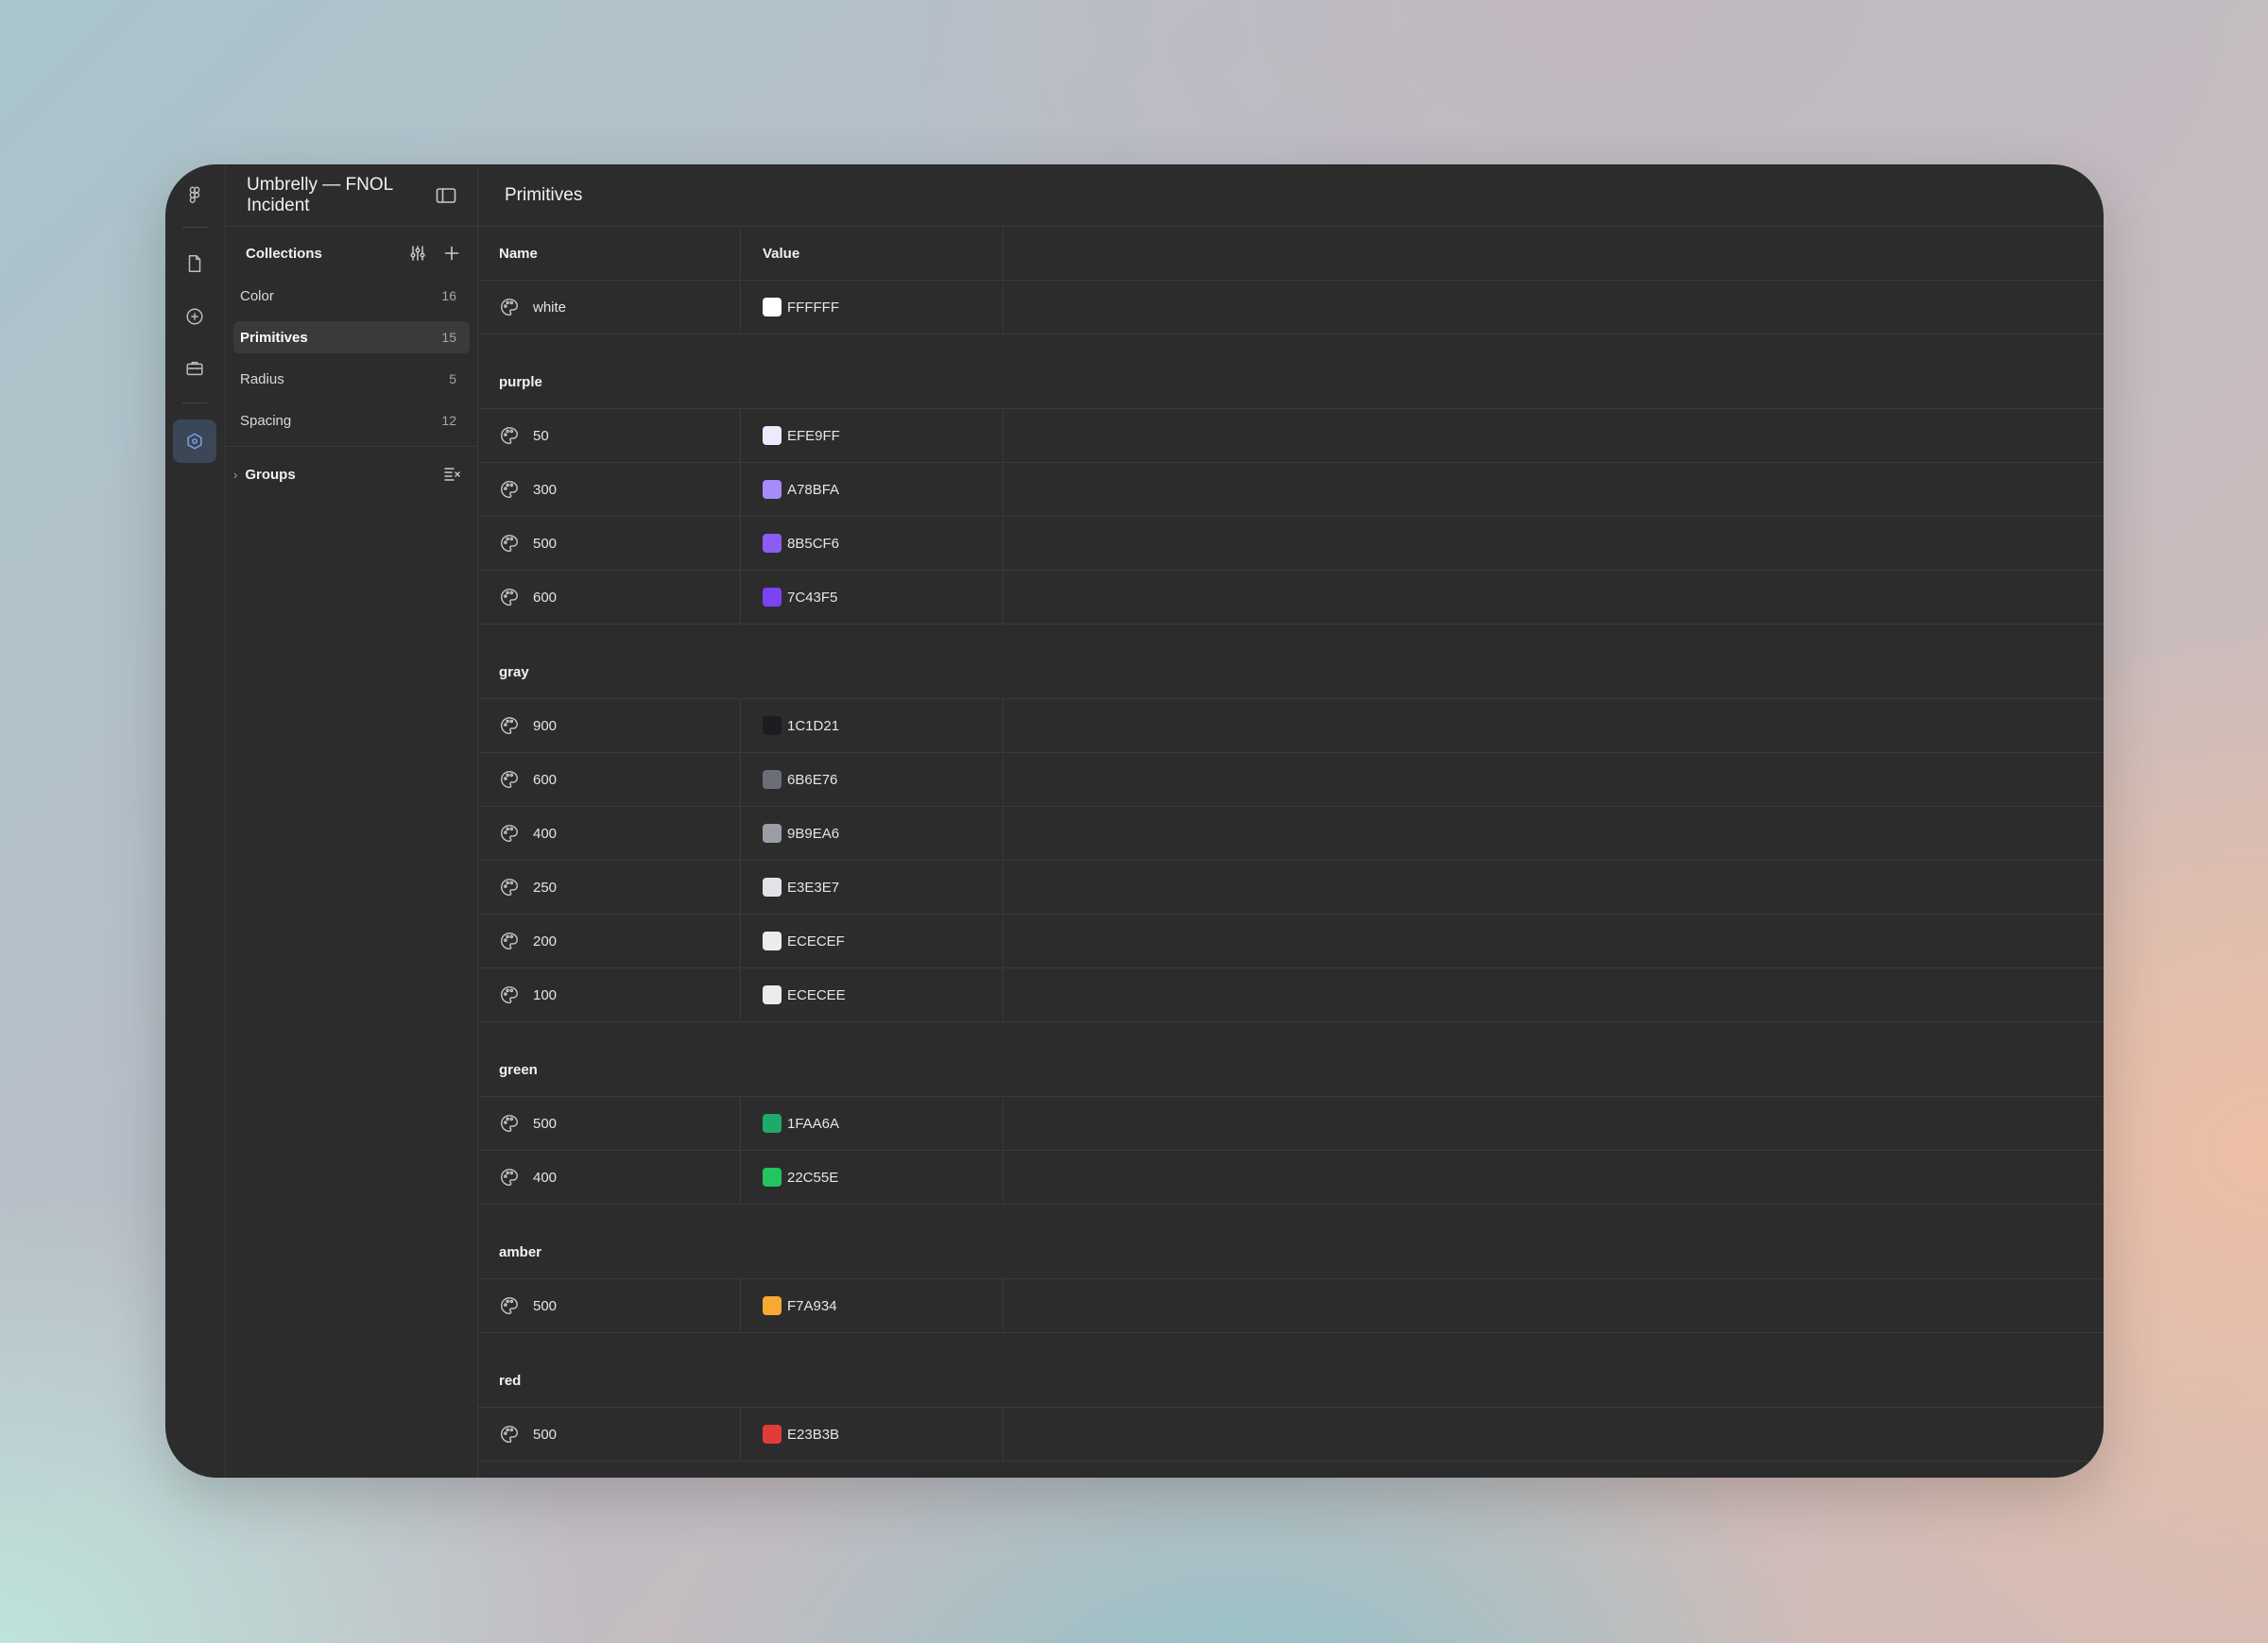  I want to click on file-icon, so click(194, 263).